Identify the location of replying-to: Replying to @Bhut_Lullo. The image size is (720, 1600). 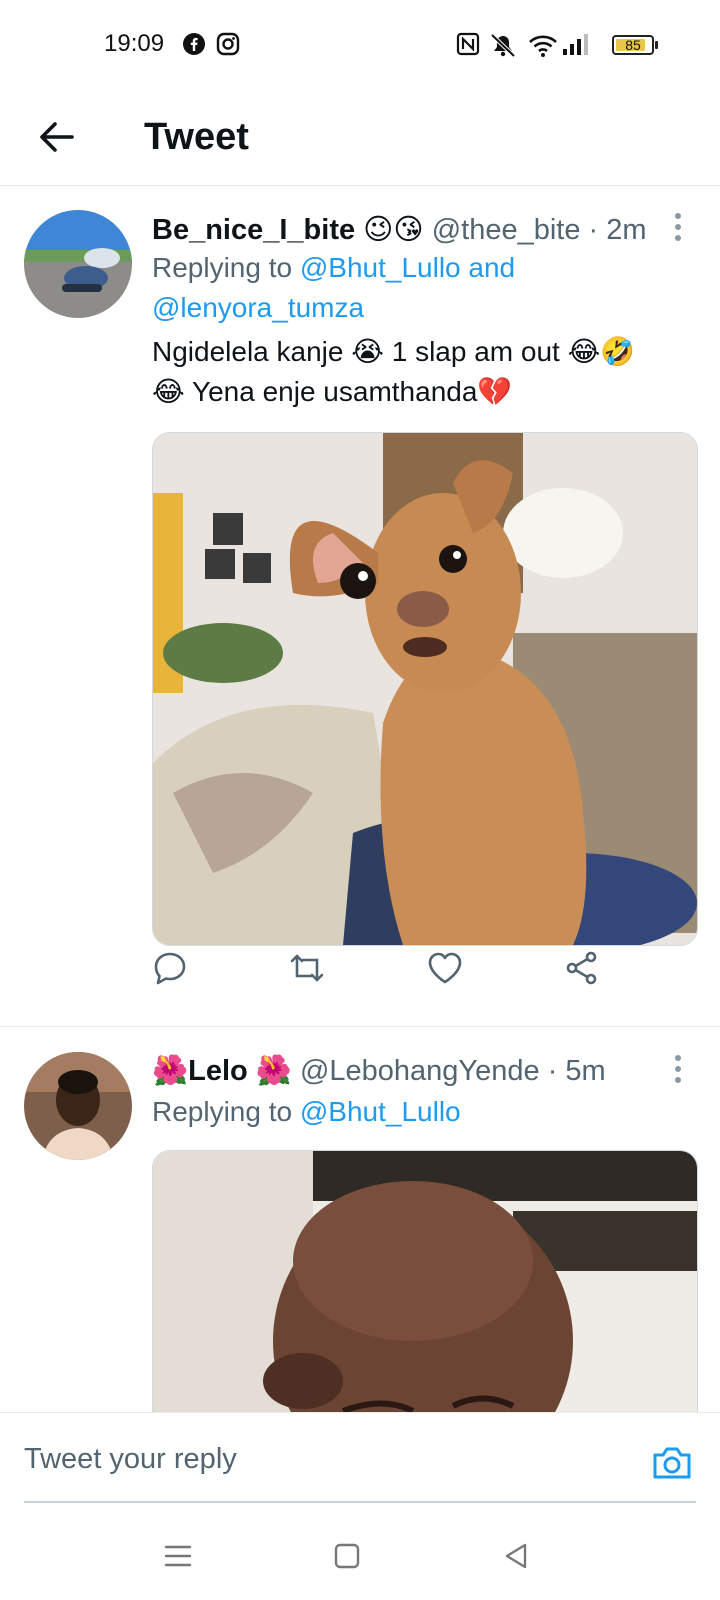
(422, 1112).